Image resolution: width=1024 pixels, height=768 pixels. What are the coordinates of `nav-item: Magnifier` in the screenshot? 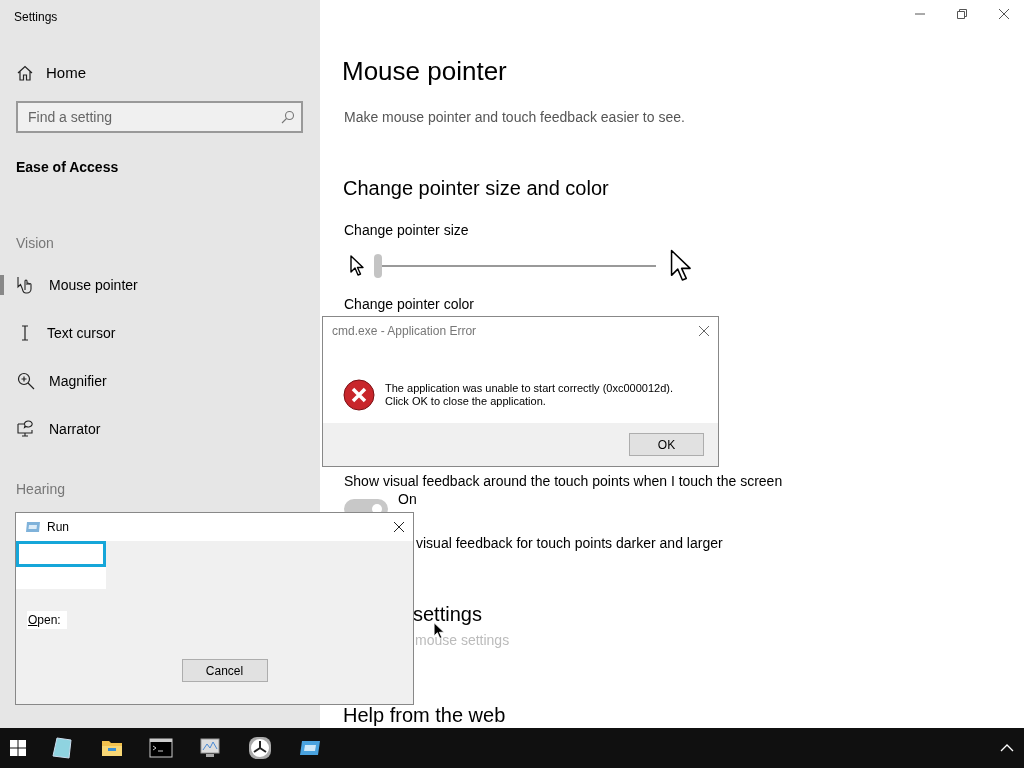 It's located at (160, 381).